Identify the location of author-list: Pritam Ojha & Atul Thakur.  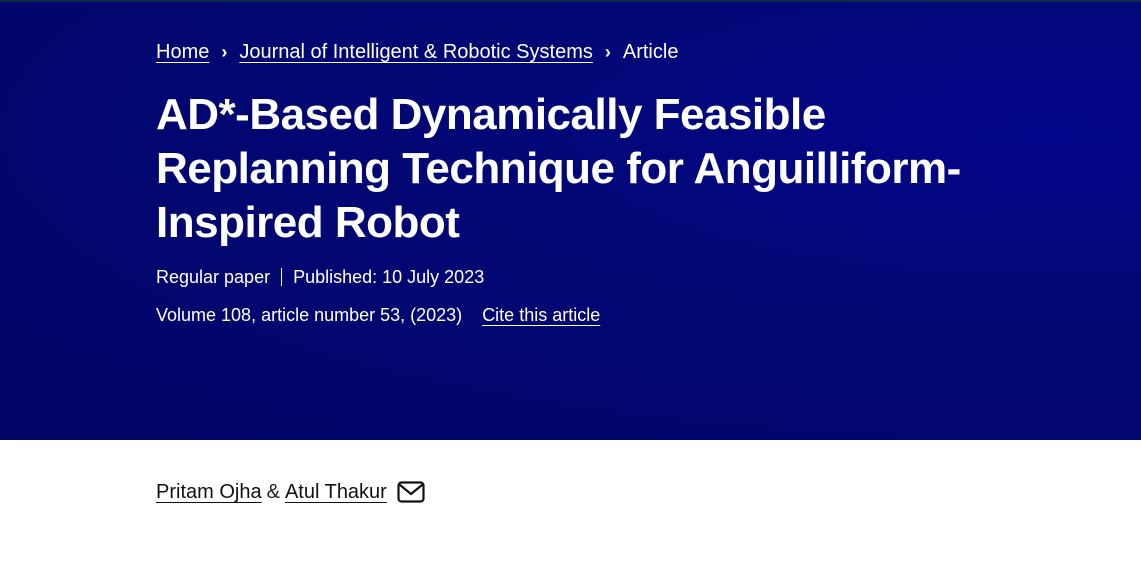
(290, 492).